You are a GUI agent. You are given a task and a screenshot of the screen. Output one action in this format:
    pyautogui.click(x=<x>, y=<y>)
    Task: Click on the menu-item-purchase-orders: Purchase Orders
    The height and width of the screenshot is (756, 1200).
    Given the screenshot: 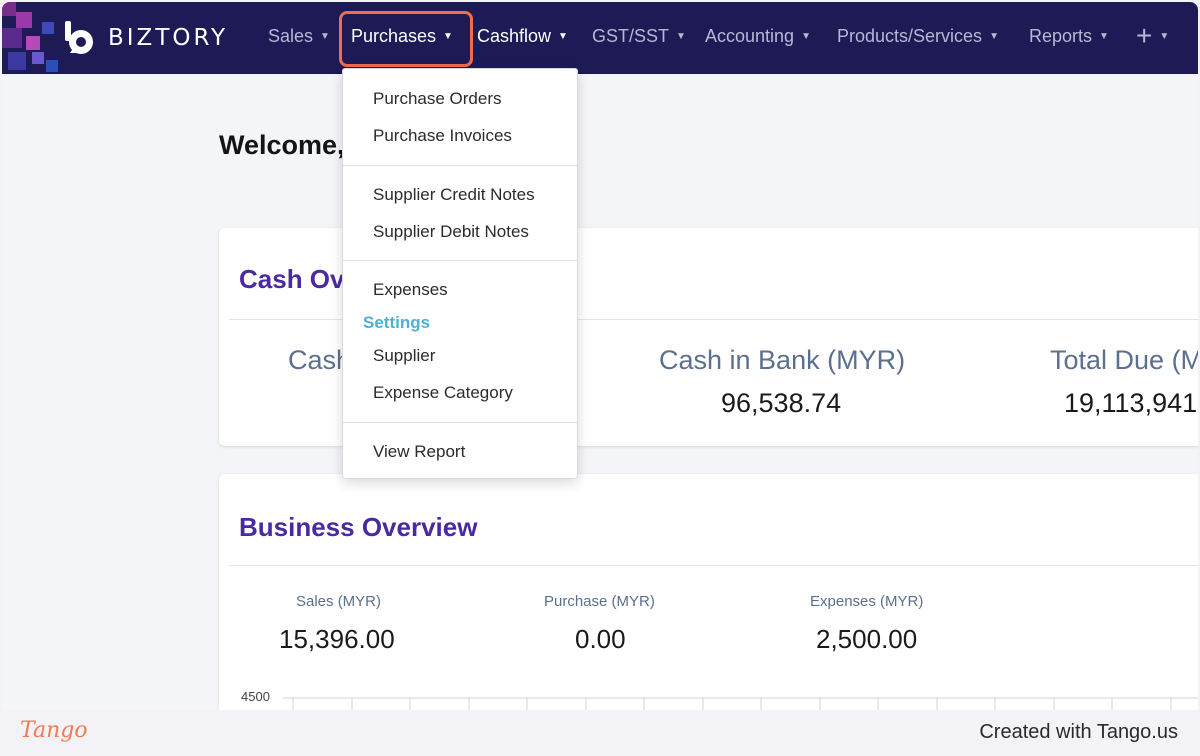 What is the action you would take?
    pyautogui.click(x=437, y=99)
    